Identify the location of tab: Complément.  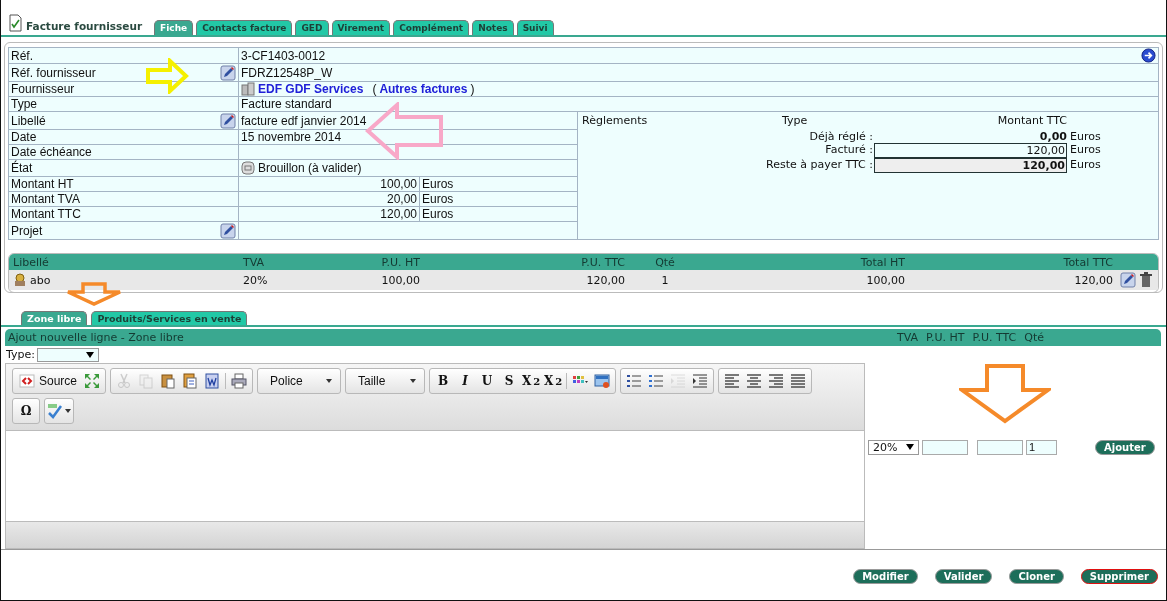
(431, 27).